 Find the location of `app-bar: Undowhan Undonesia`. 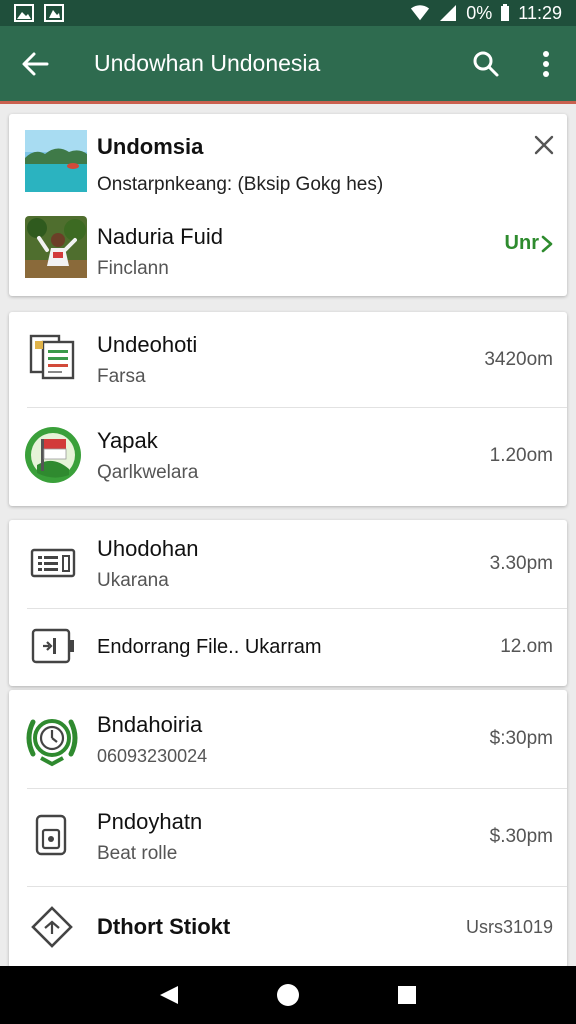

app-bar: Undowhan Undonesia is located at coordinates (288, 65).